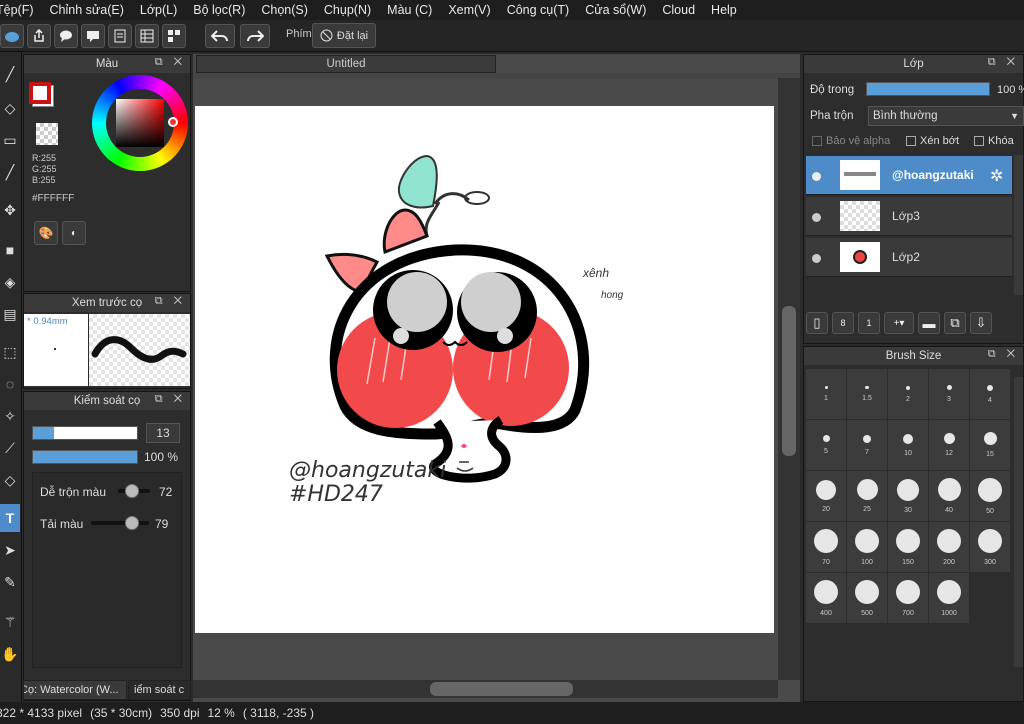  I want to click on text-tool-icon: T, so click(10, 518).